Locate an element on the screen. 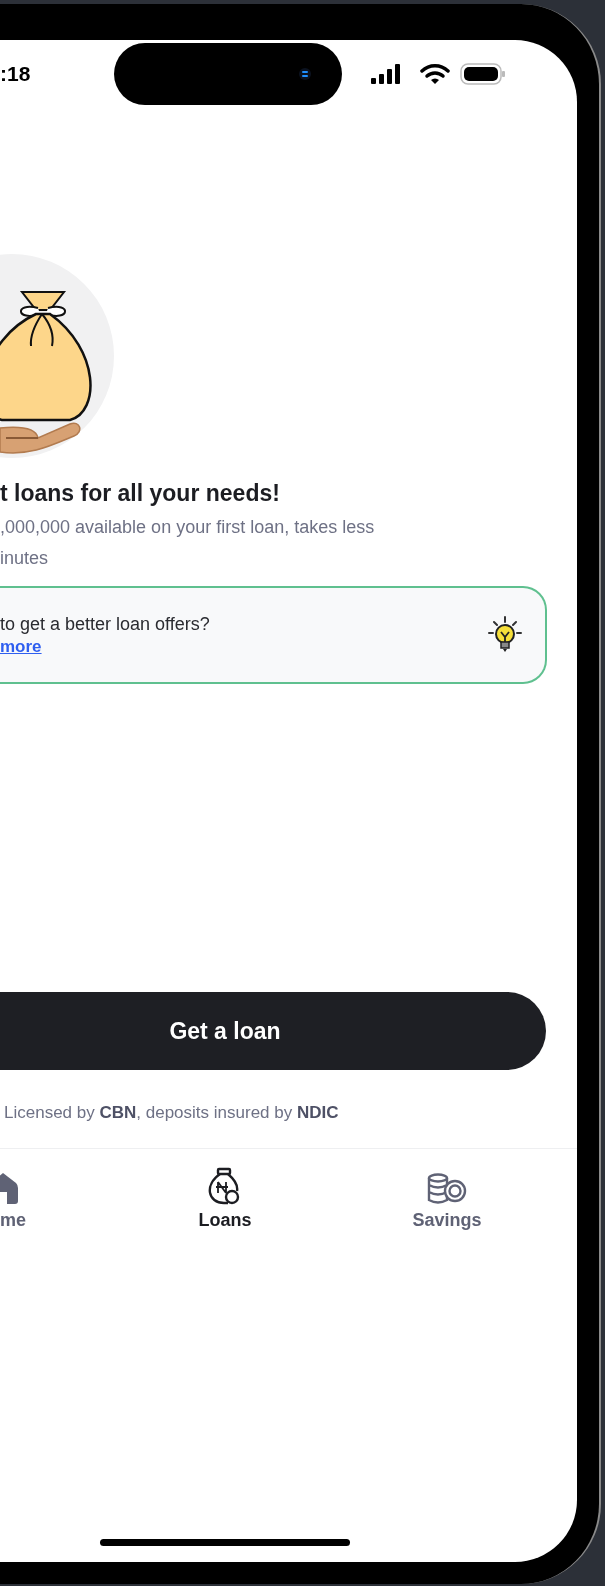  camera-icon is located at coordinates (305, 74).